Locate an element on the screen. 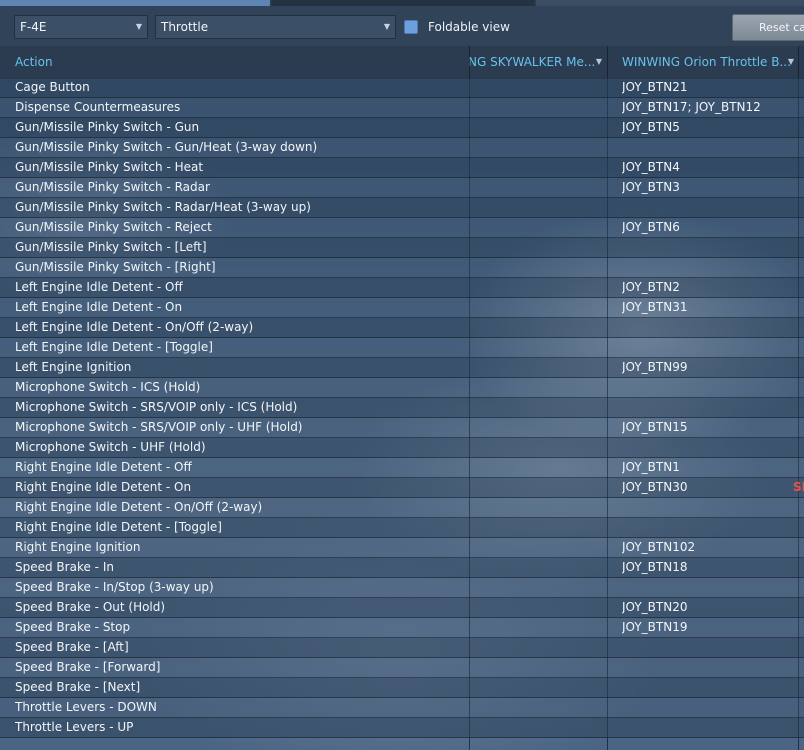  table-row: Speed Brake - In/Stop (3-way up) is located at coordinates (402, 588).